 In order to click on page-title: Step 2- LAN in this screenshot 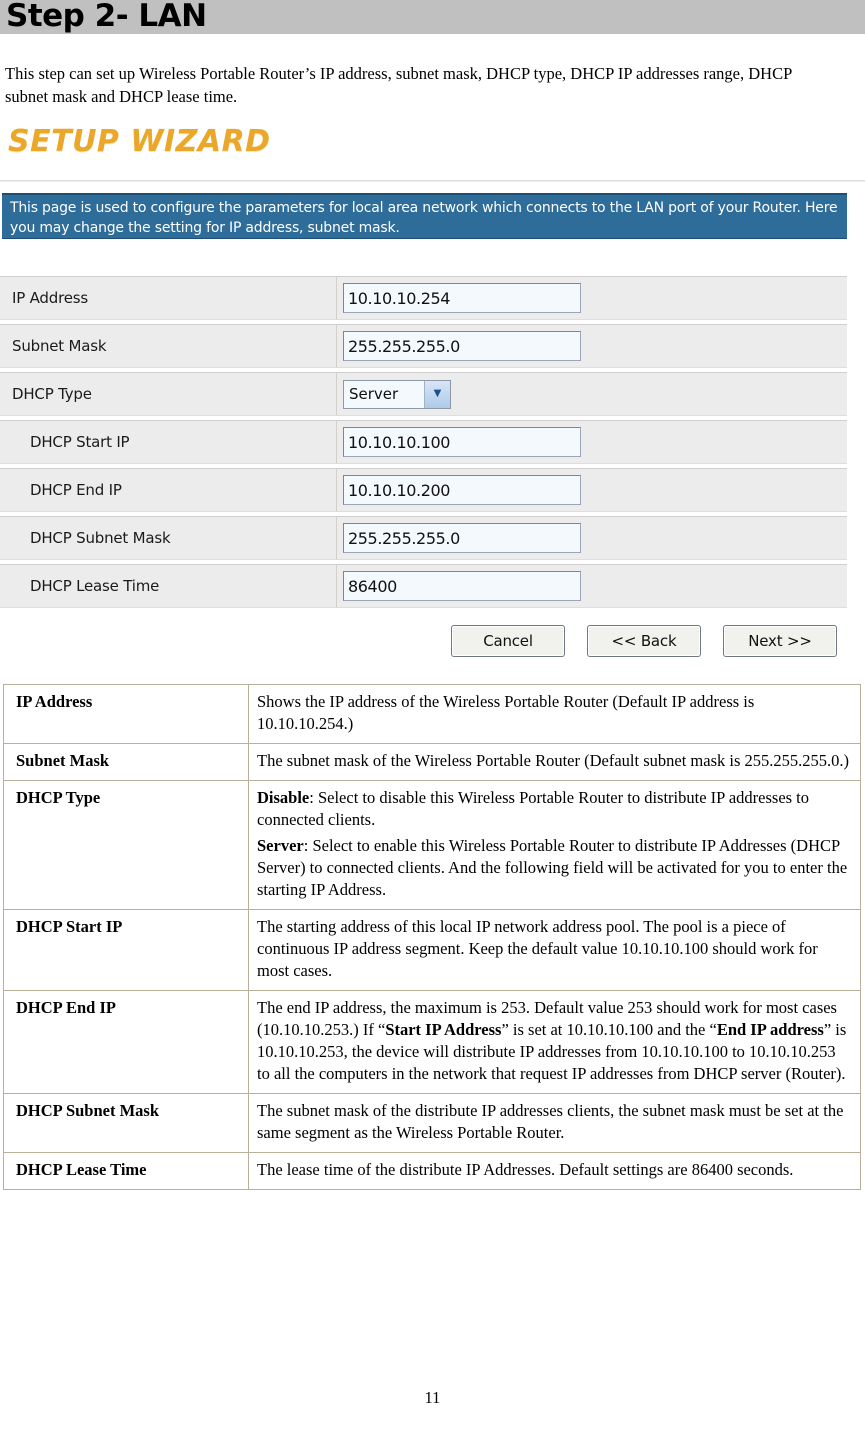, I will do `click(106, 17)`.